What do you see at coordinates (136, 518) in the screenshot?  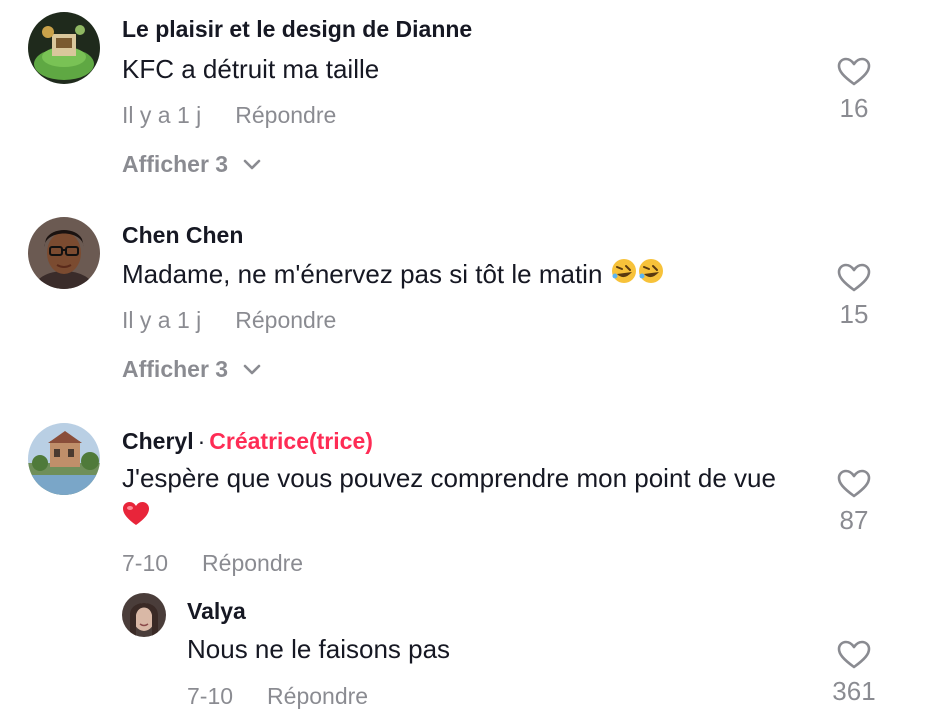 I see `red-heart-emoji-icon: ❤️` at bounding box center [136, 518].